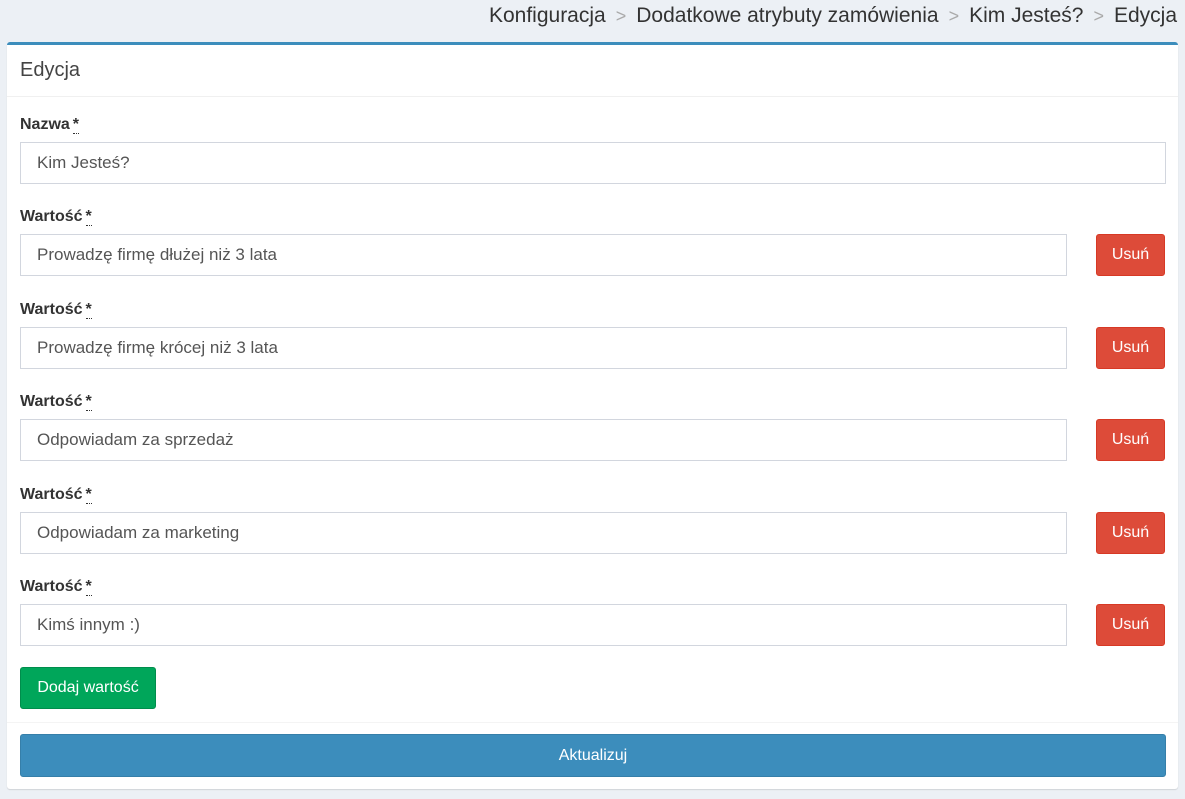 This screenshot has width=1185, height=799. I want to click on name-label: Nazwa *, so click(50, 125).